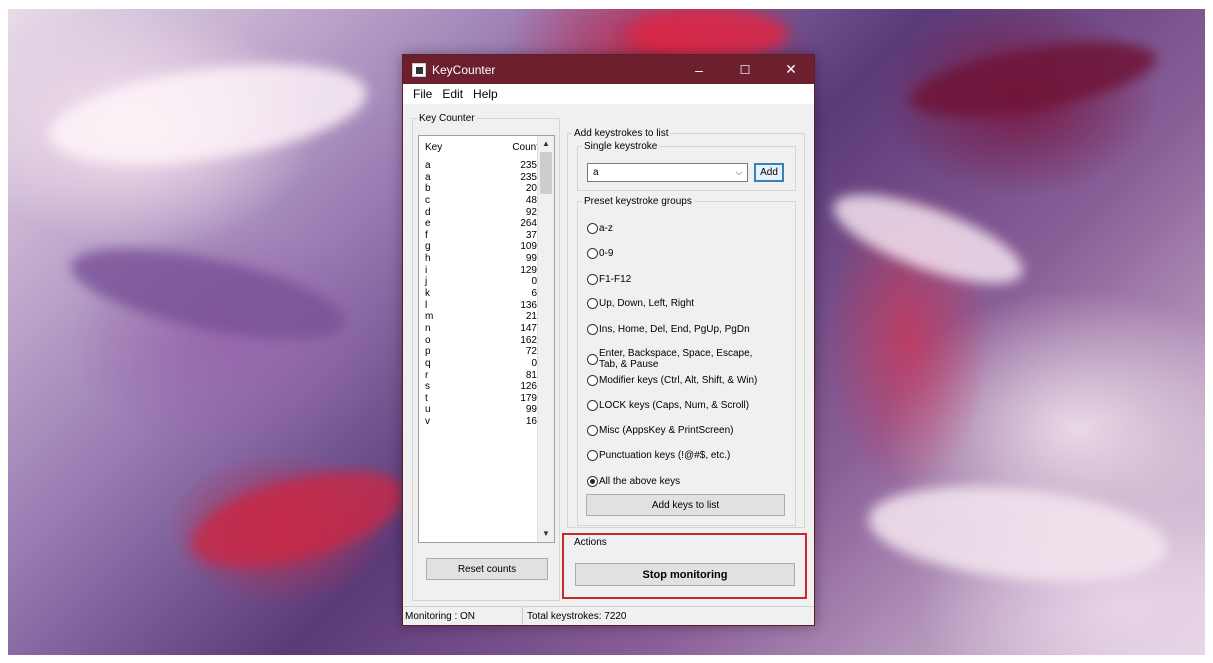 The image size is (1213, 663). Describe the element at coordinates (478, 352) in the screenshot. I see `table-row: p 72` at that location.